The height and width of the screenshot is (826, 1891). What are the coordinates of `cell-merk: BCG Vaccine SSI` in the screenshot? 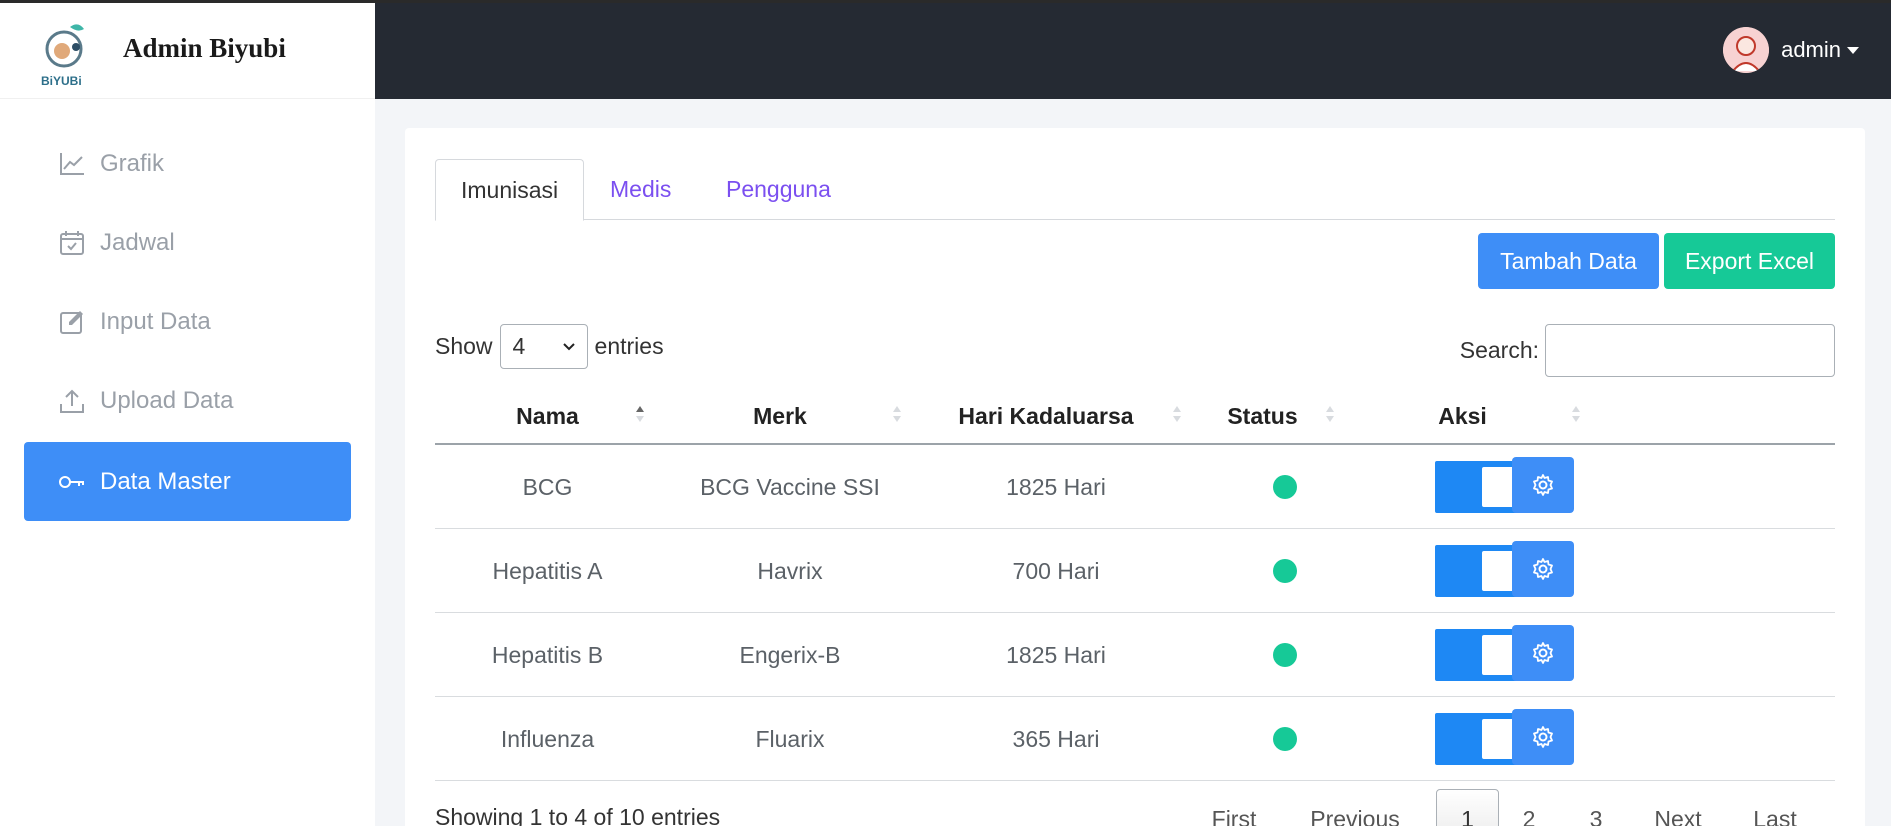 It's located at (790, 486).